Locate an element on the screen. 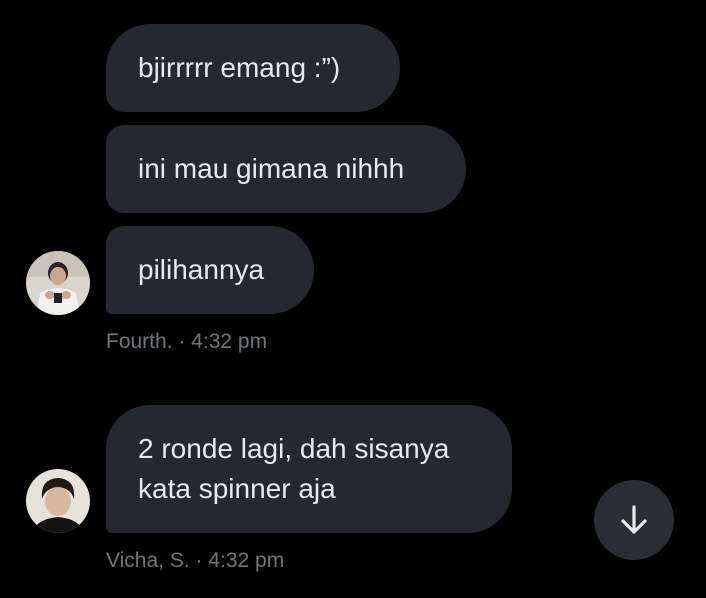  message-text: bjirrrrr emang :”) is located at coordinates (239, 67).